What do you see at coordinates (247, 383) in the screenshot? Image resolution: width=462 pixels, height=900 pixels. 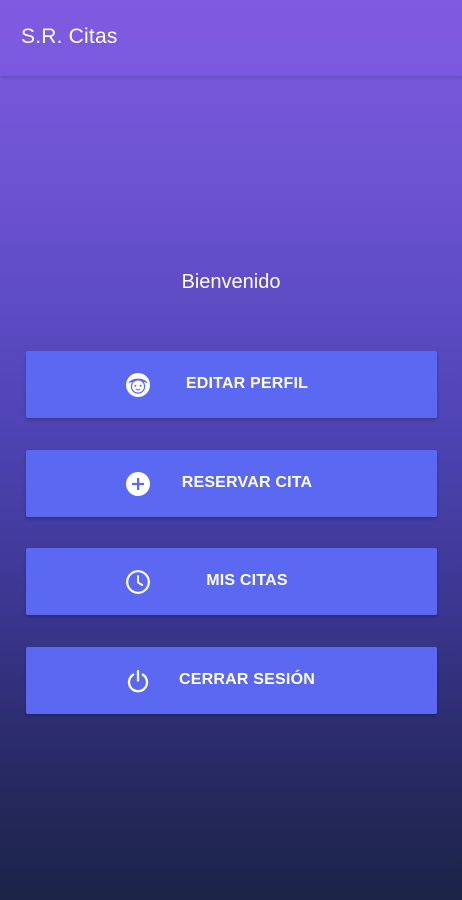 I see `edit-profile-label: EDITAR PERFIL` at bounding box center [247, 383].